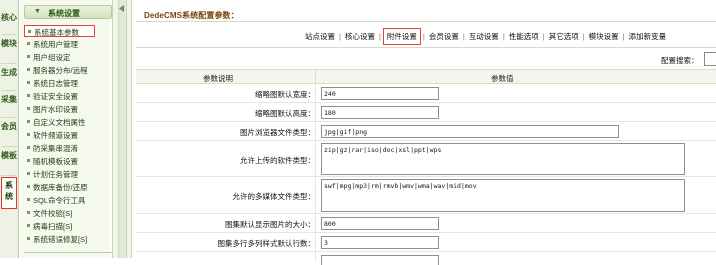 This screenshot has height=265, width=716. I want to click on sidebar-item-anti-scrape: 防采集串混淆, so click(68, 148).